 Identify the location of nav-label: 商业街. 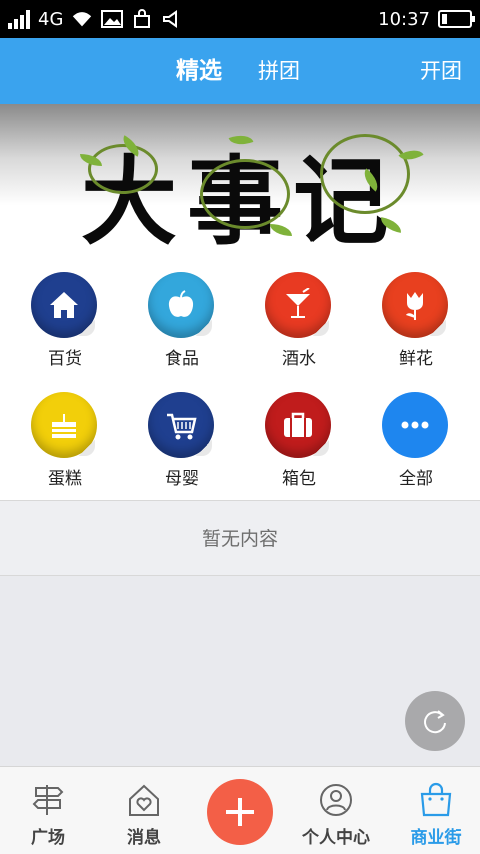
(436, 838).